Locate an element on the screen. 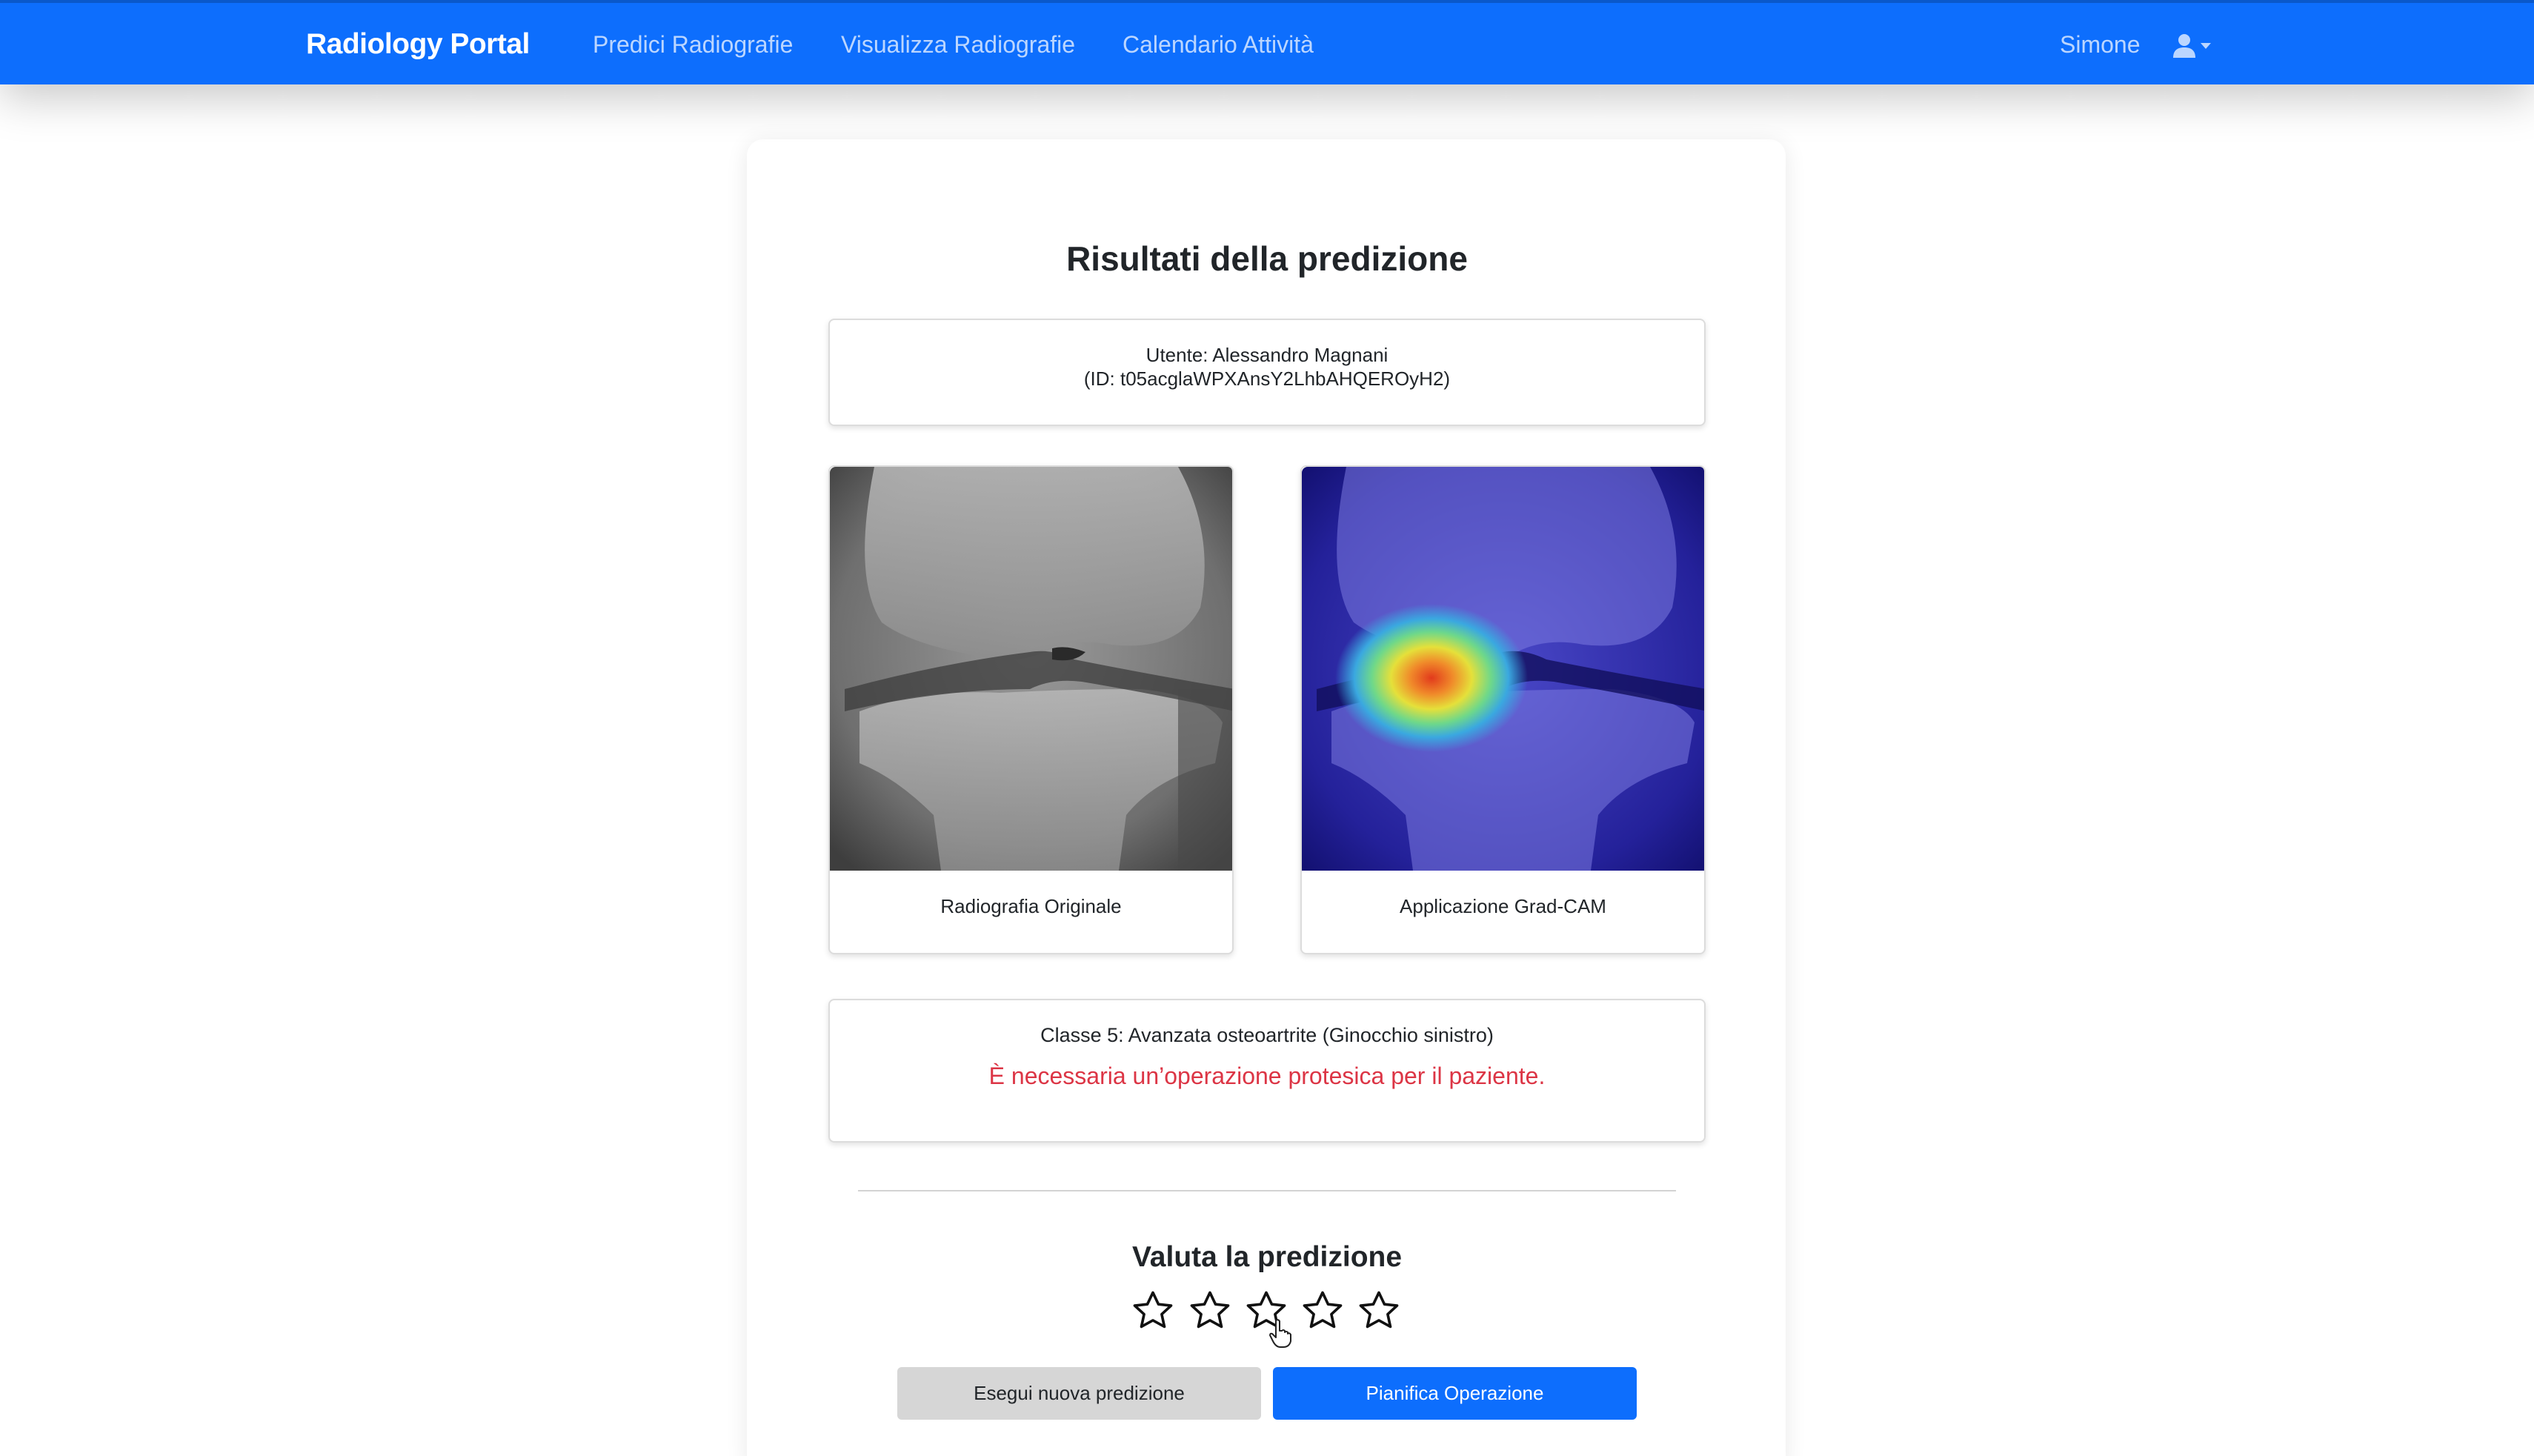 Image resolution: width=2534 pixels, height=1456 pixels. gradcam-card: Applicazione Grad-CAM is located at coordinates (1503, 709).